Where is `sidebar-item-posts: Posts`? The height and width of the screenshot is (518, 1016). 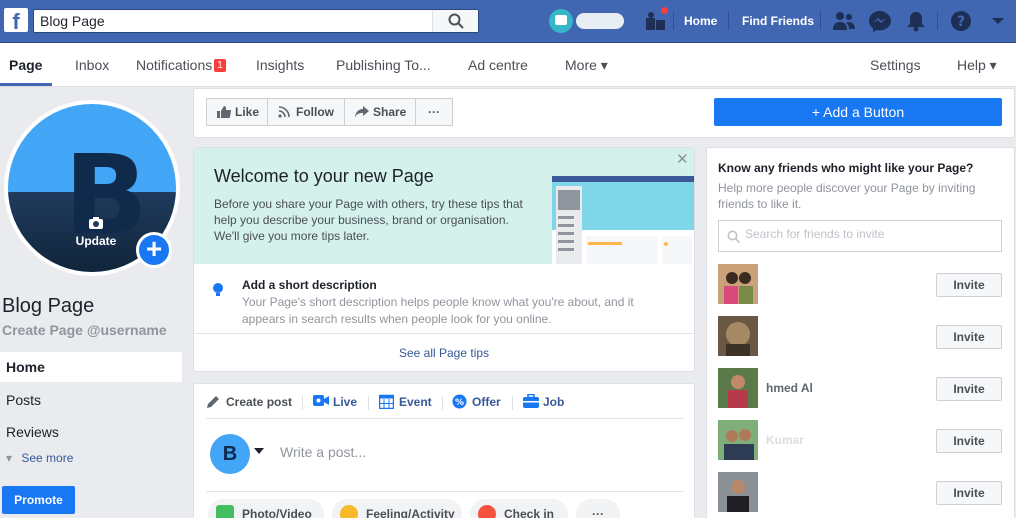 sidebar-item-posts: Posts is located at coordinates (91, 400).